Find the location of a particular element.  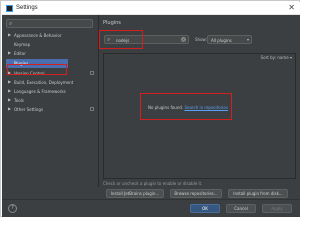

show-filter-dropdown: All plugins ▾ is located at coordinates (229, 39).